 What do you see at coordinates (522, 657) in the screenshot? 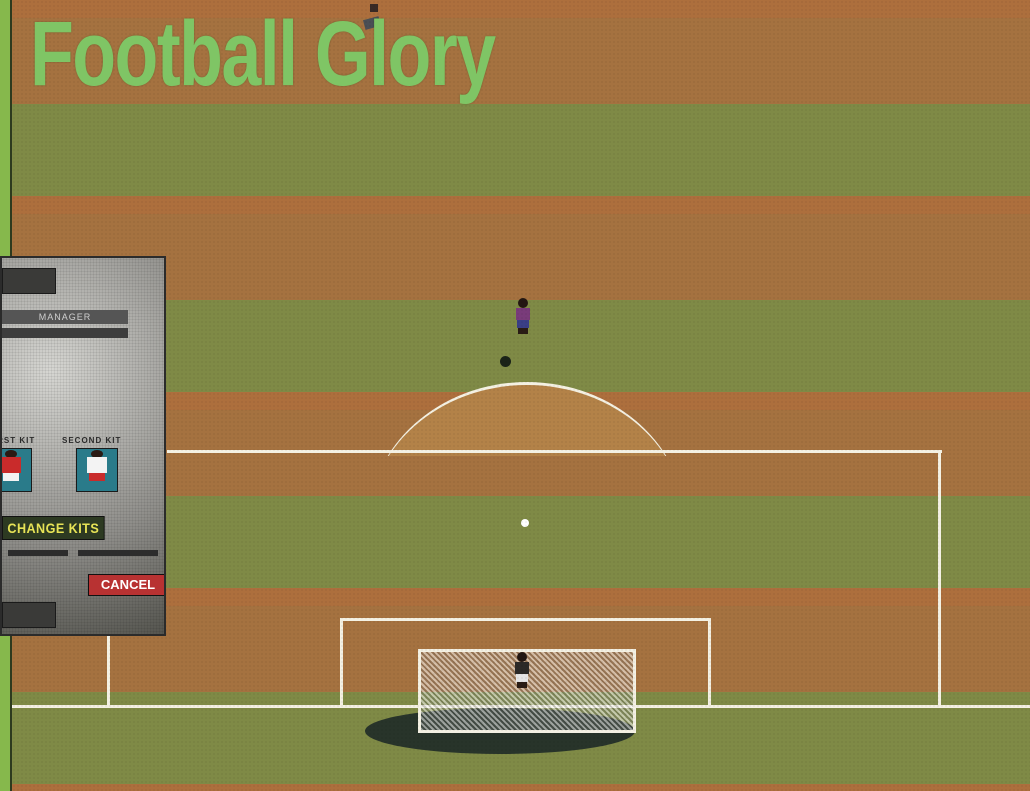
I see `goalkeeper-head` at bounding box center [522, 657].